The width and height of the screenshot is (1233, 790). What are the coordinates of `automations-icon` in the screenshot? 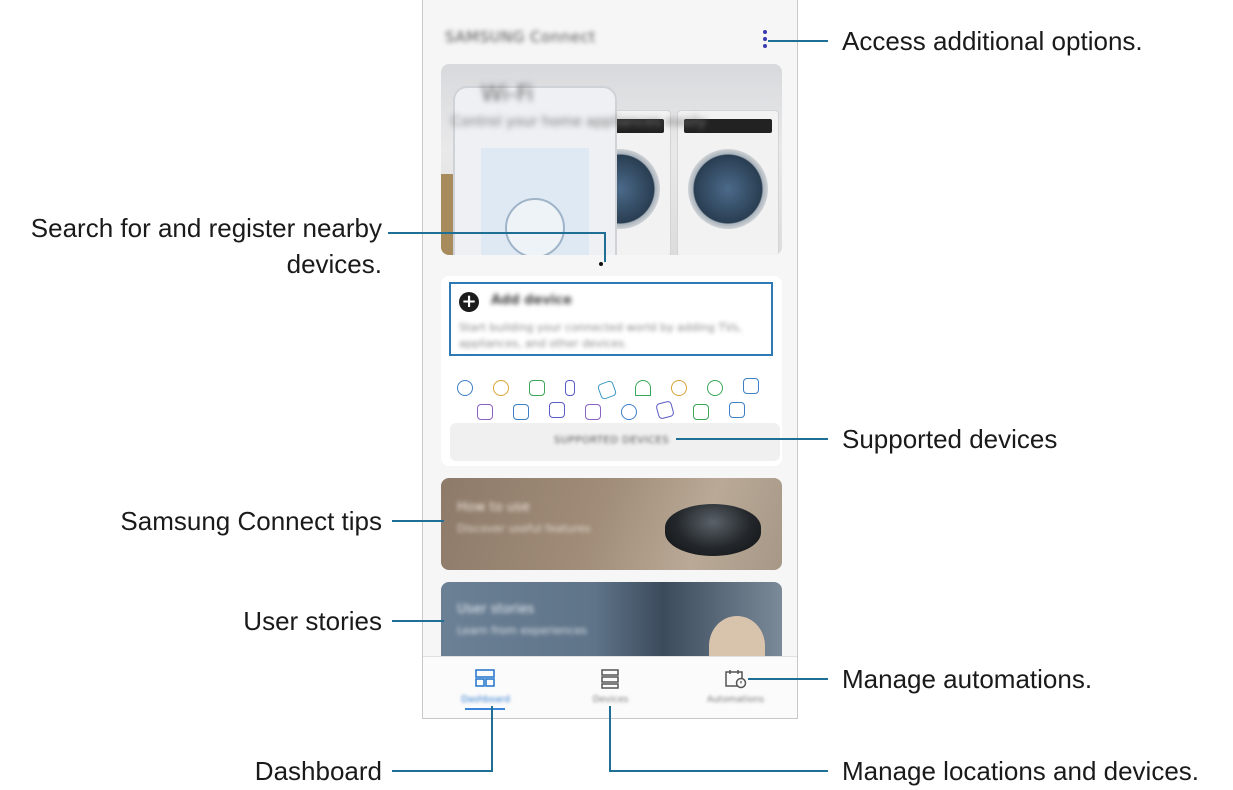 It's located at (736, 679).